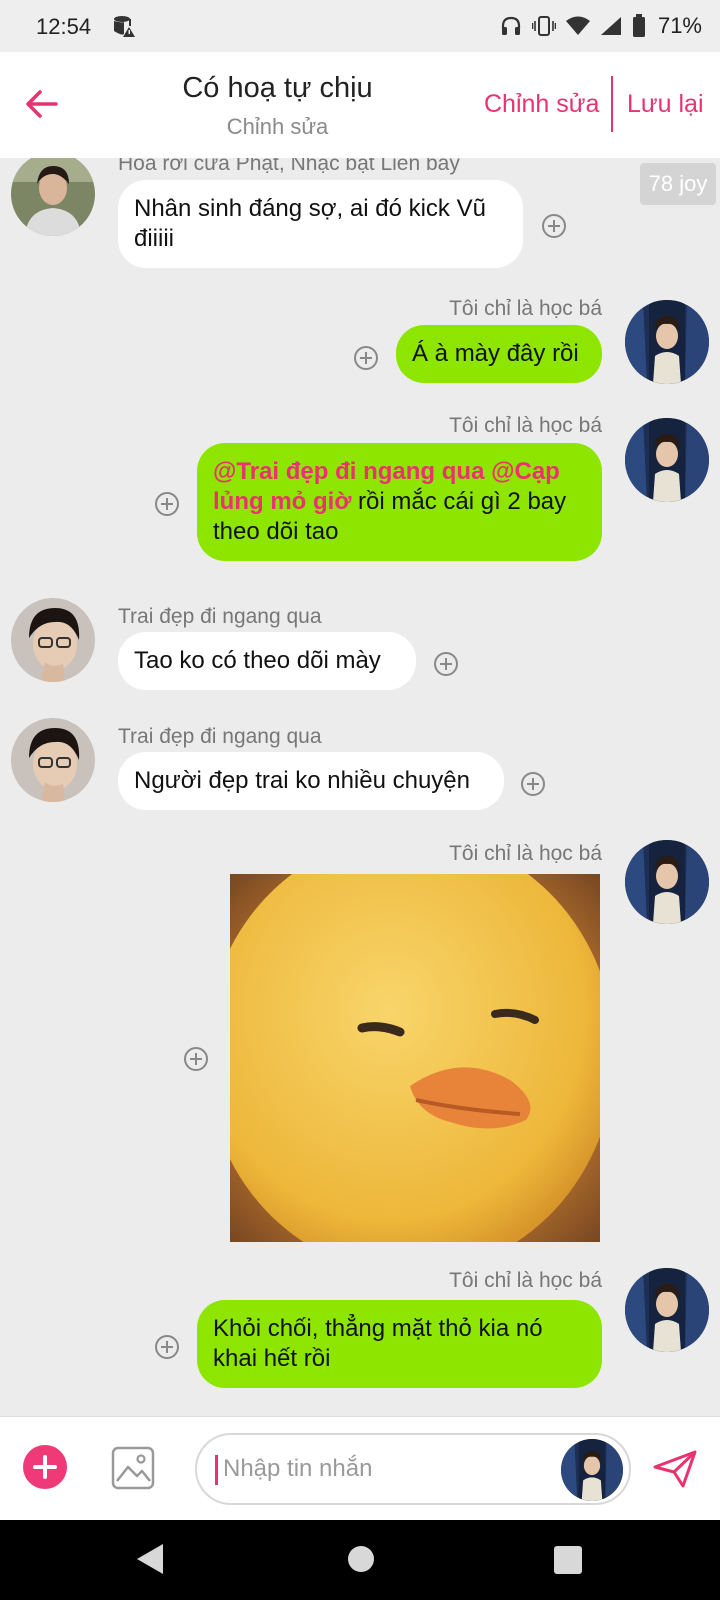 This screenshot has height=1600, width=720. Describe the element at coordinates (495, 353) in the screenshot. I see `message-text: Á à mày đây rồi` at that location.